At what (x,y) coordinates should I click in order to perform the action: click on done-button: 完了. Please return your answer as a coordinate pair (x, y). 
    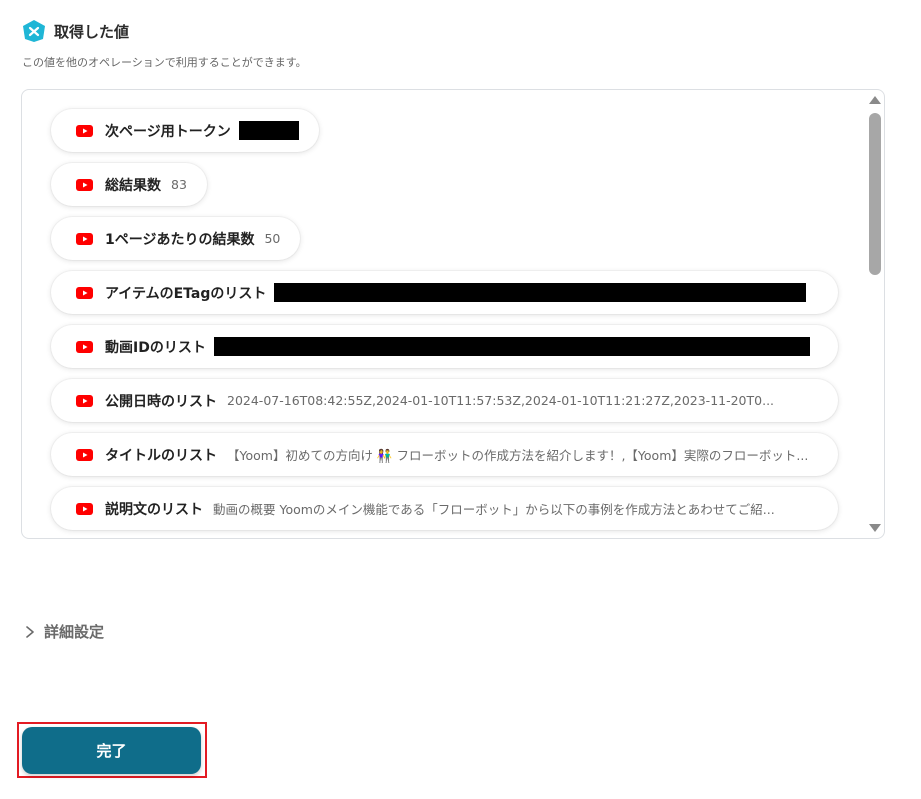
    Looking at the image, I should click on (111, 750).